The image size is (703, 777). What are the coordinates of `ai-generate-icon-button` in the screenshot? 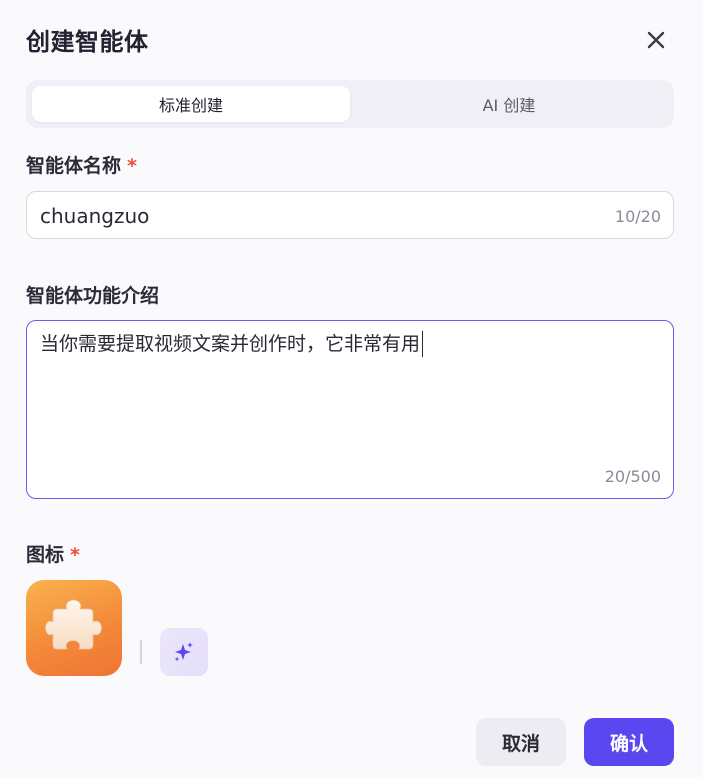 It's located at (184, 652).